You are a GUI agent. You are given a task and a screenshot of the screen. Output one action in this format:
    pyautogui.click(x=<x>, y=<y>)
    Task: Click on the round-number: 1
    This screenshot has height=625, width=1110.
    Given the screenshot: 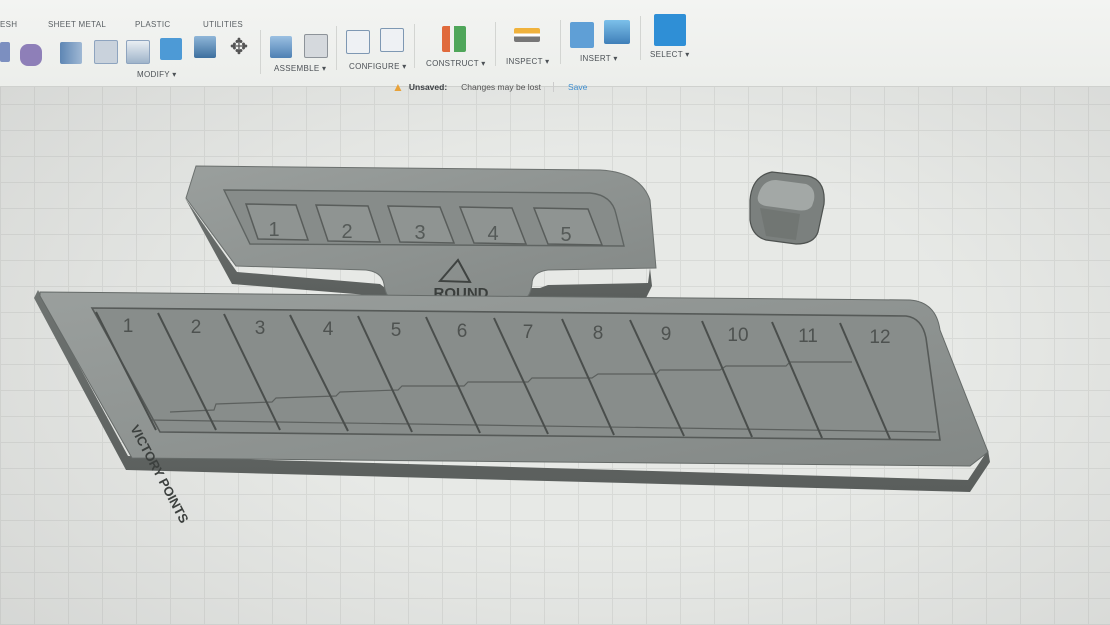 What is the action you would take?
    pyautogui.click(x=273, y=230)
    